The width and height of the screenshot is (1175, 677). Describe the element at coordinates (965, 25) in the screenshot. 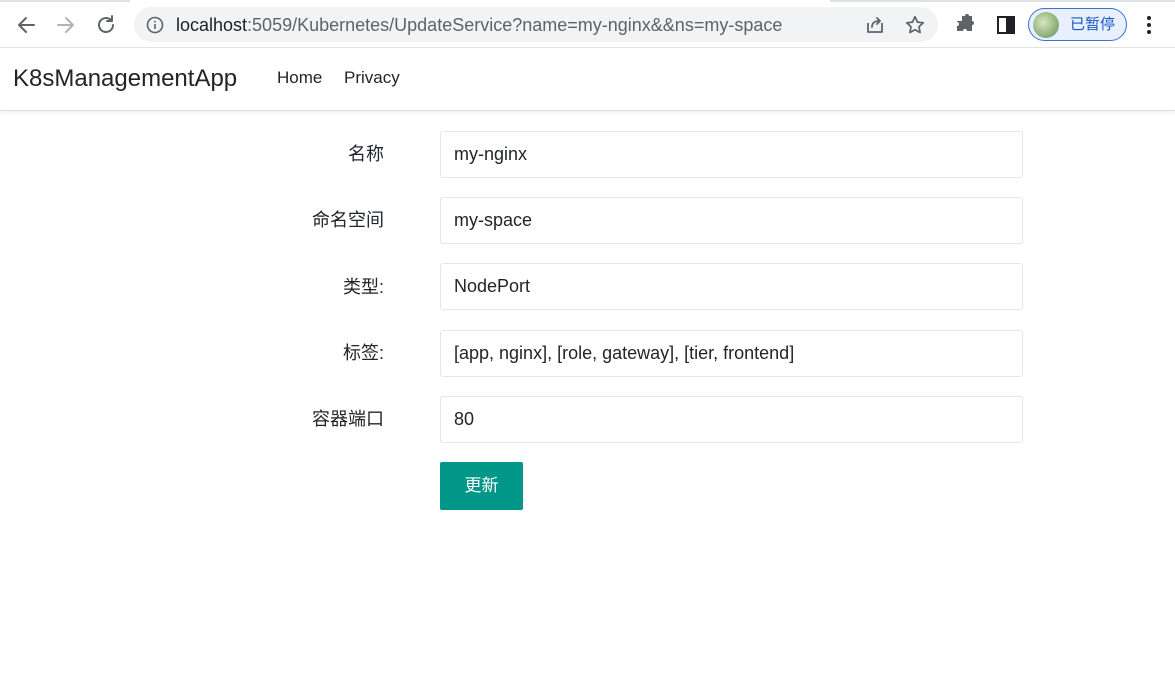

I see `extensions-puzzle-icon` at that location.